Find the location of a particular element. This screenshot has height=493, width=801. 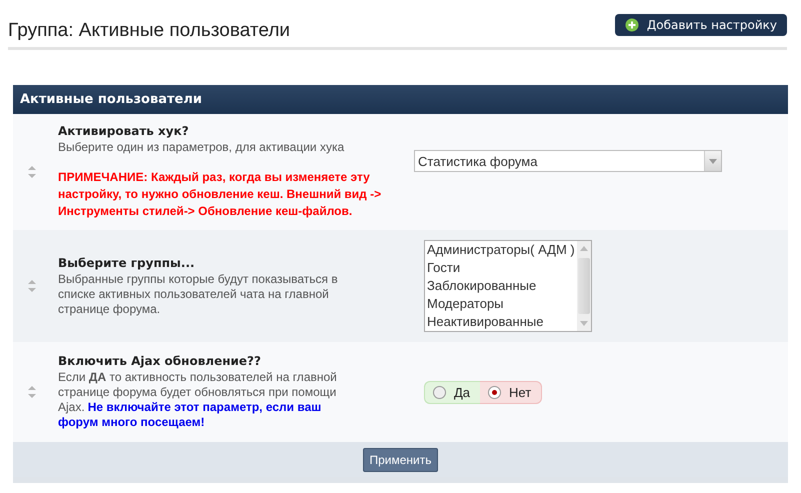

list-option: Заблокированные is located at coordinates (501, 286).